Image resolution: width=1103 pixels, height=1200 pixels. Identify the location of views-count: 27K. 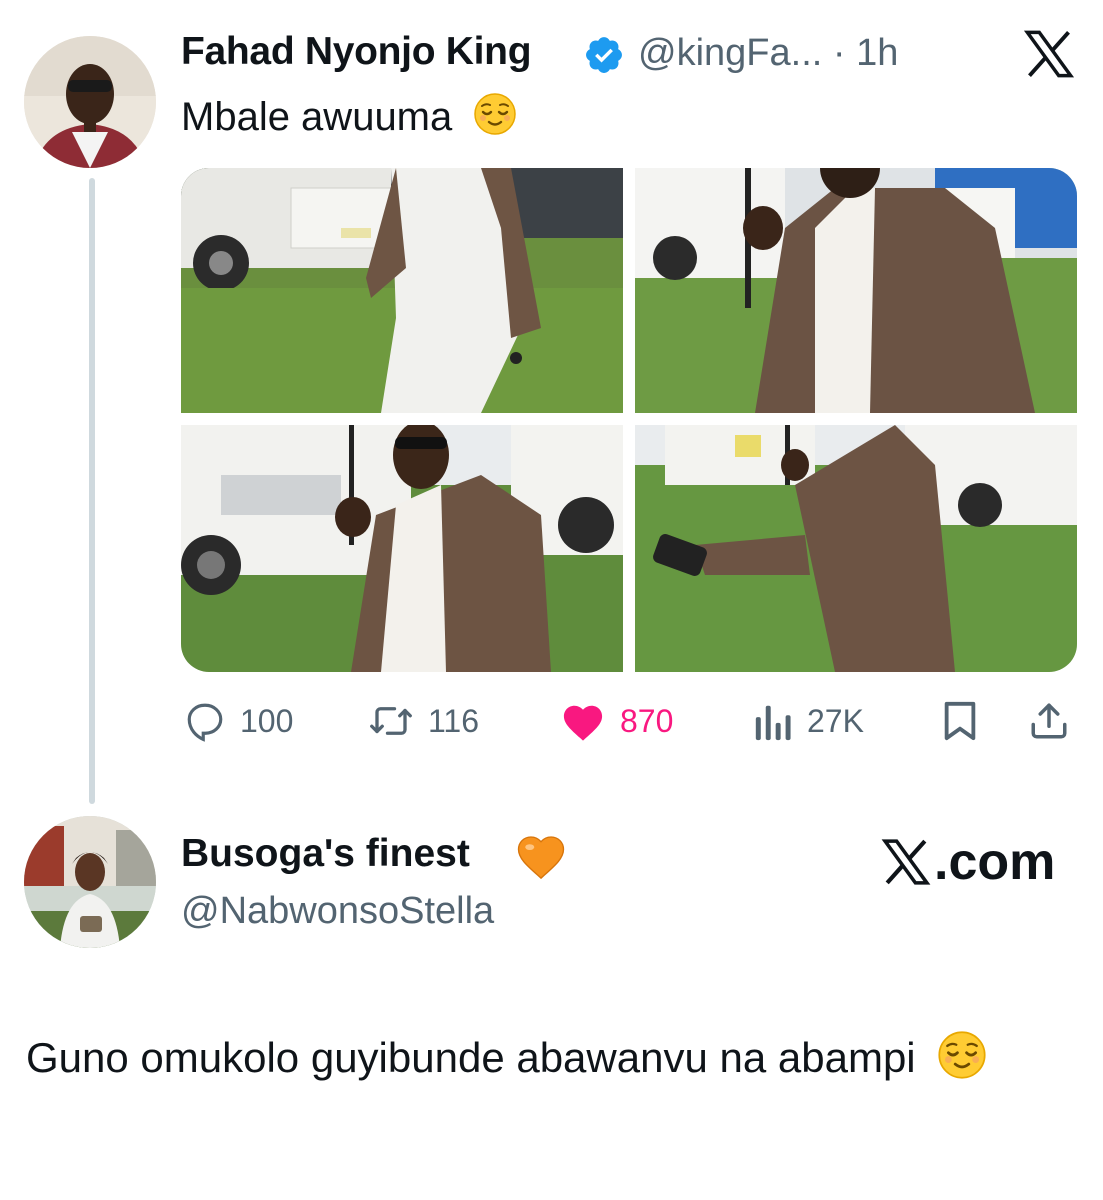
(835, 720).